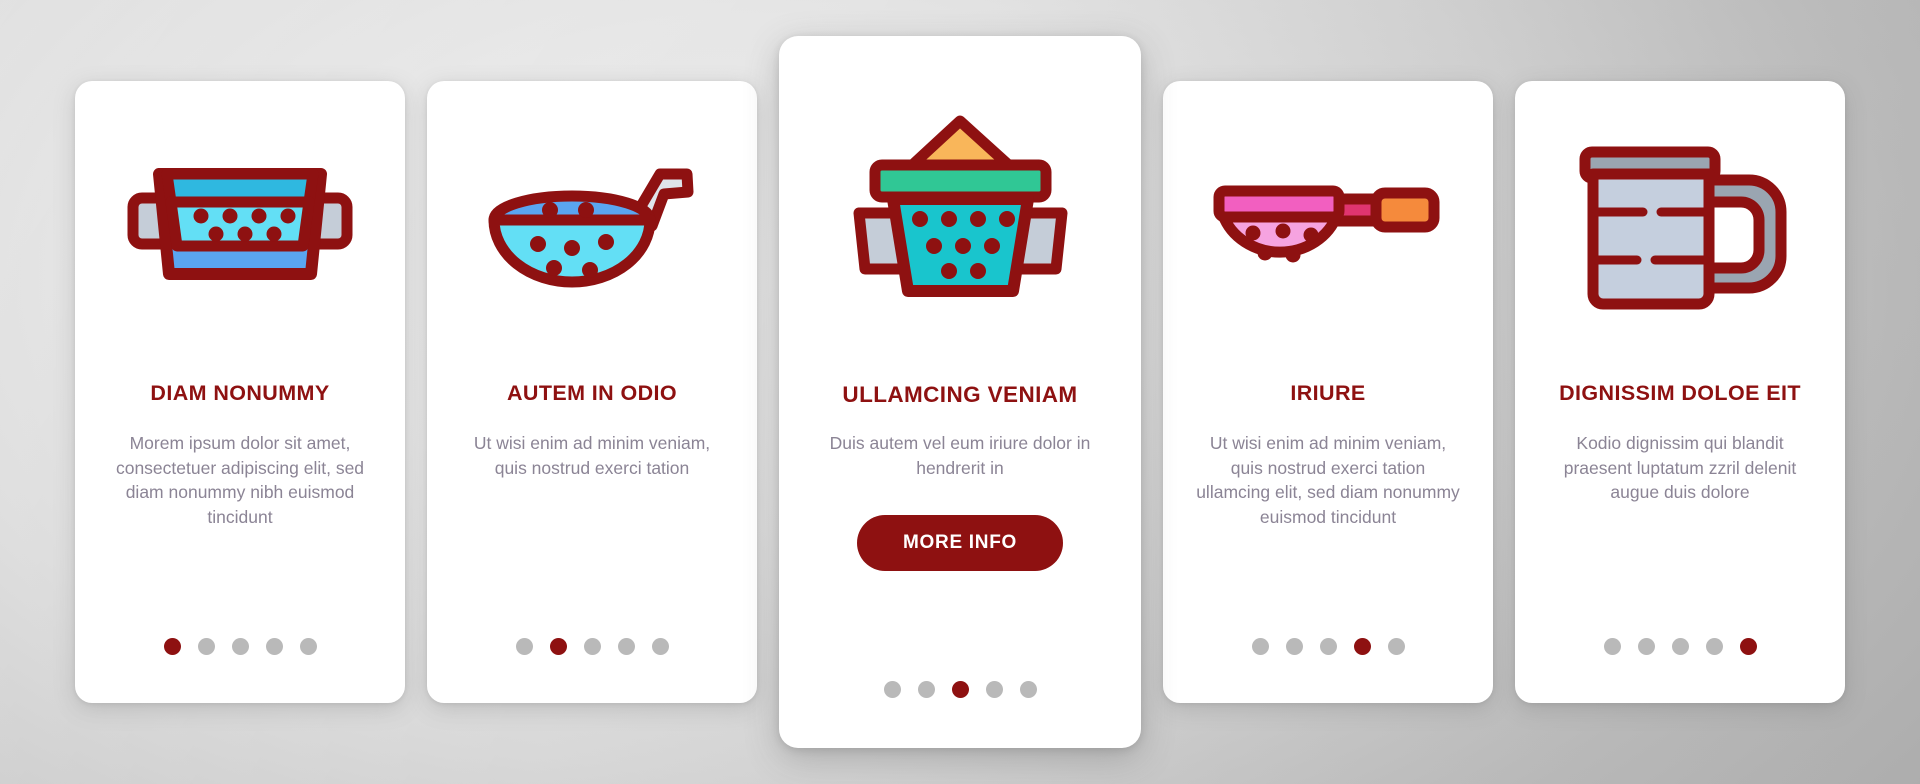  I want to click on card-title: AUTEM IN ODIO, so click(592, 393).